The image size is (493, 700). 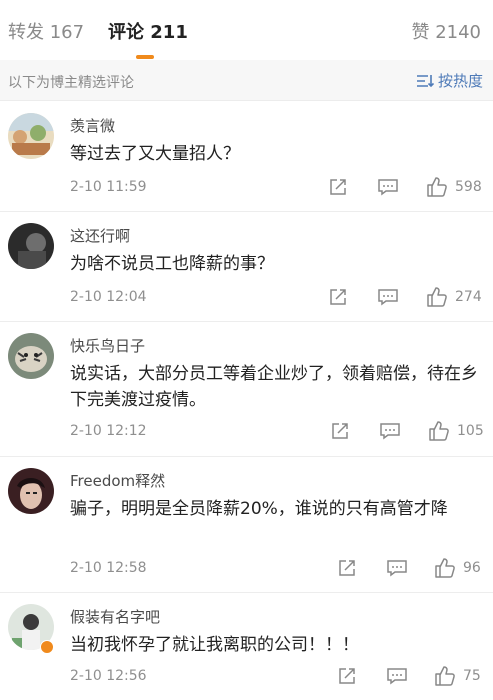 I want to click on like-count: 274, so click(x=468, y=297).